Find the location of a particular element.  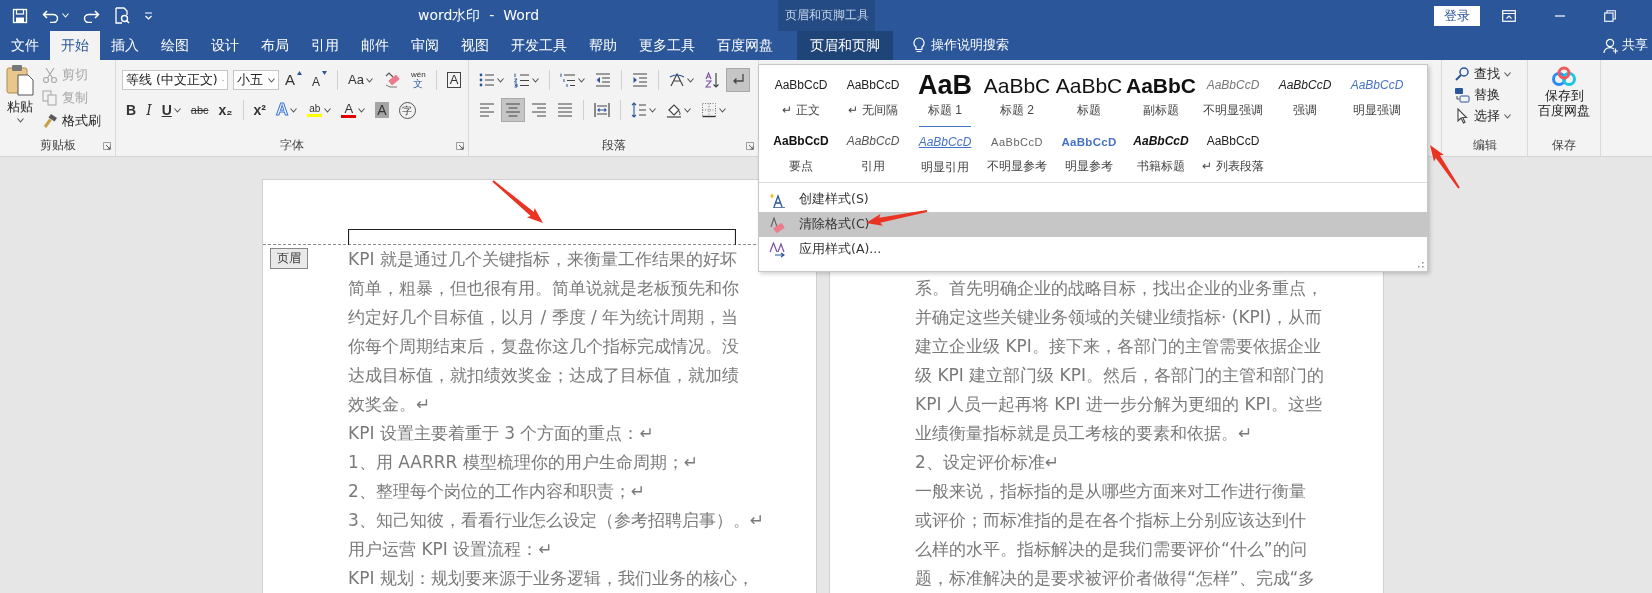

ribbon-tab: 开始 is located at coordinates (75, 45).